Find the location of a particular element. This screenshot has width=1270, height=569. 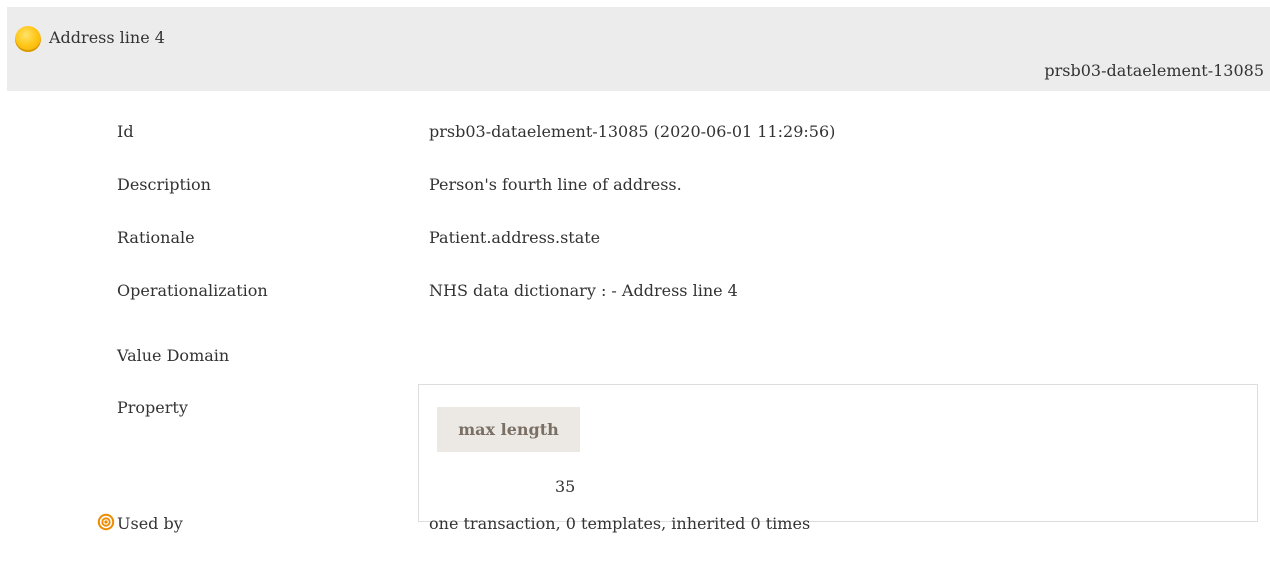

target-icon is located at coordinates (106, 522).